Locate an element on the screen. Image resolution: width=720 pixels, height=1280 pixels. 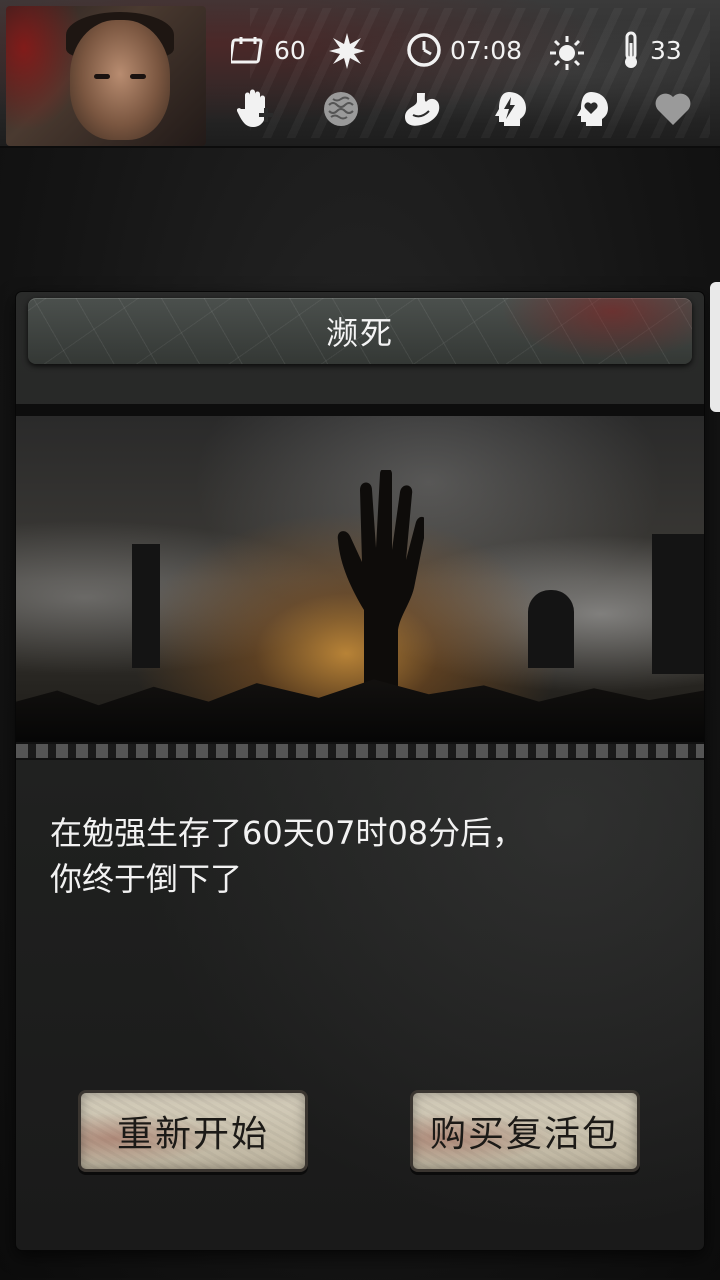
time-stat: 07:08 is located at coordinates (464, 50).